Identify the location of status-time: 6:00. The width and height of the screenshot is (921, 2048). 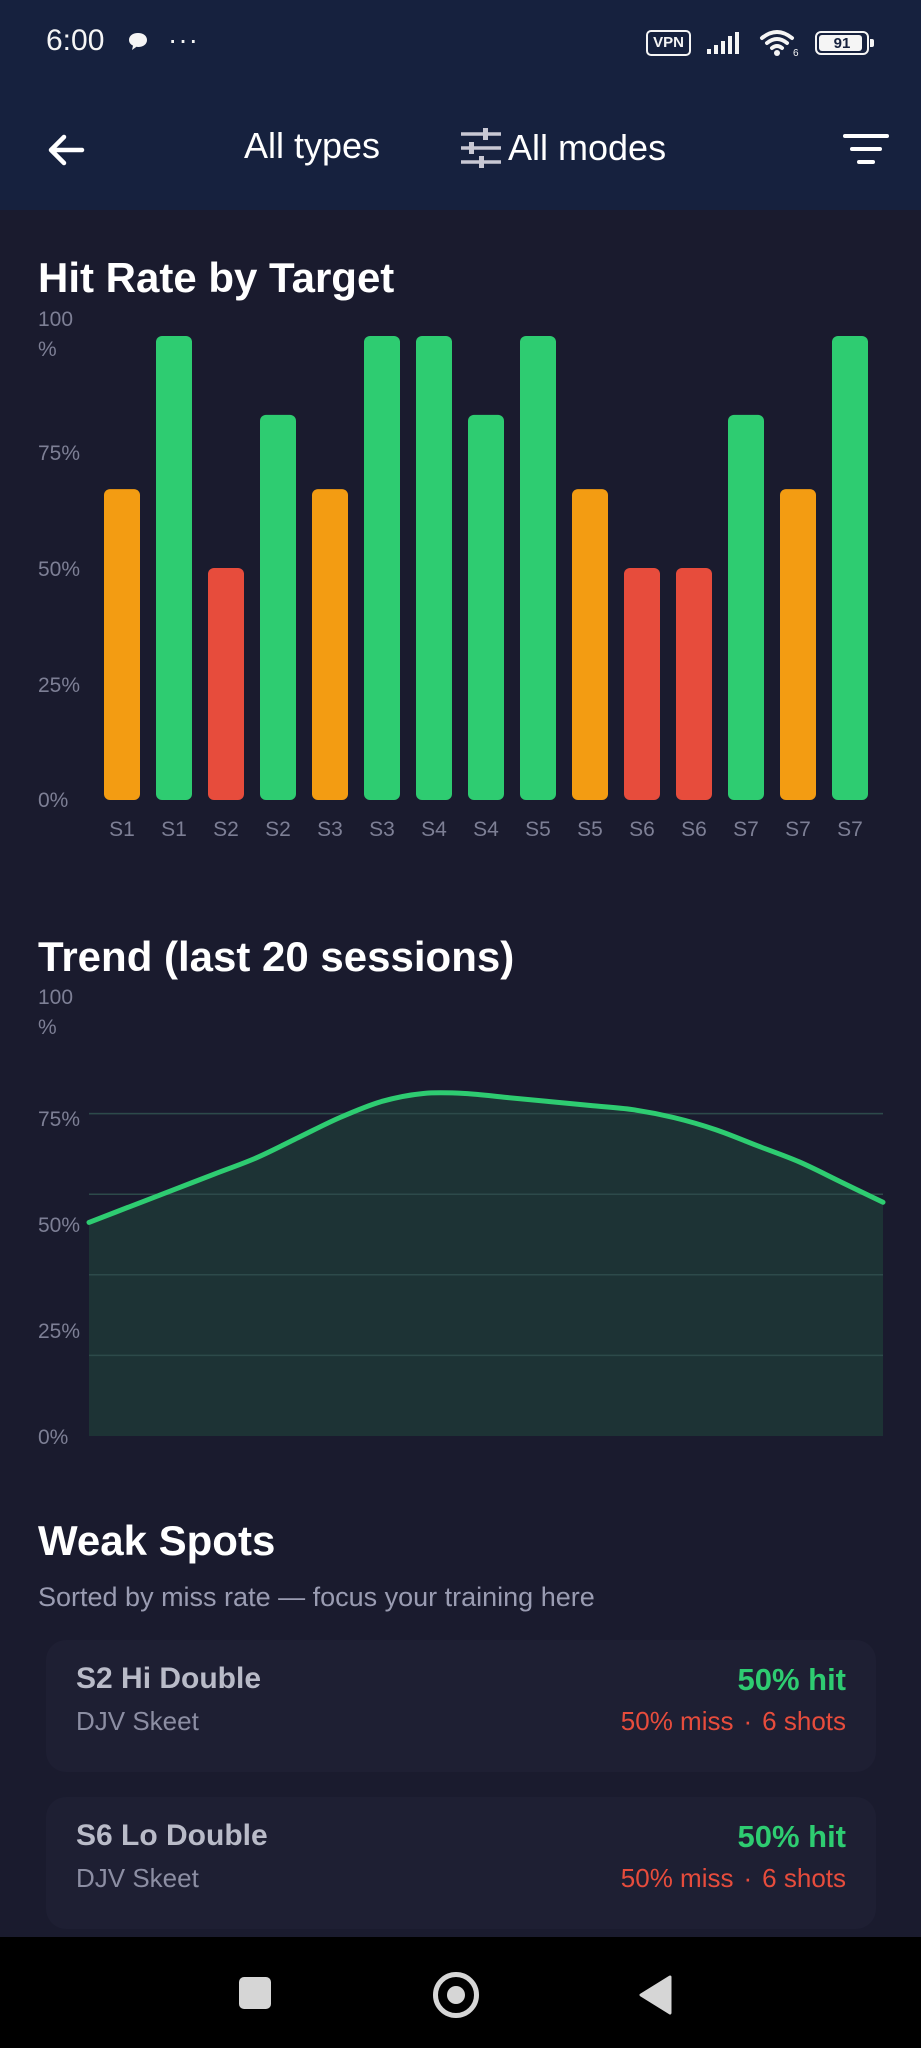
(75, 40).